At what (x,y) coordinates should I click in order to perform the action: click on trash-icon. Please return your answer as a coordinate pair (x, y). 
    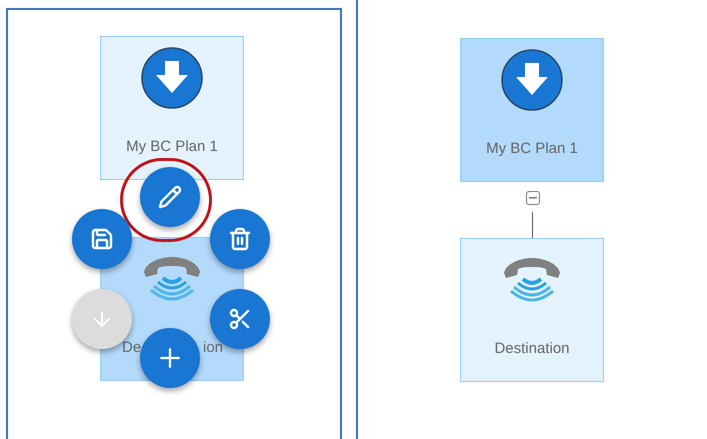
    Looking at the image, I should click on (240, 239).